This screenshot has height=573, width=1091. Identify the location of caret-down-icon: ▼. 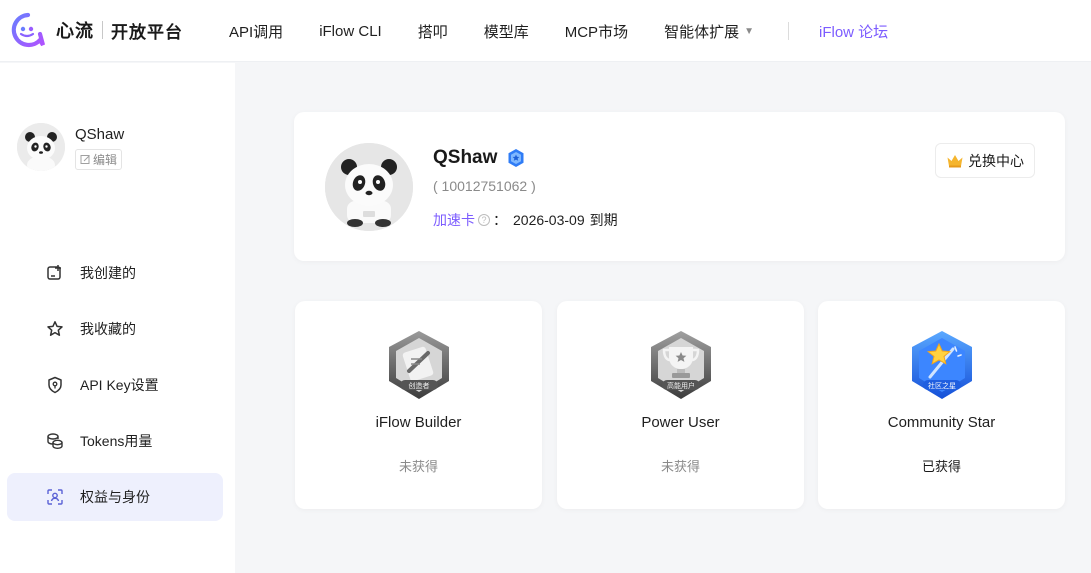
(749, 31).